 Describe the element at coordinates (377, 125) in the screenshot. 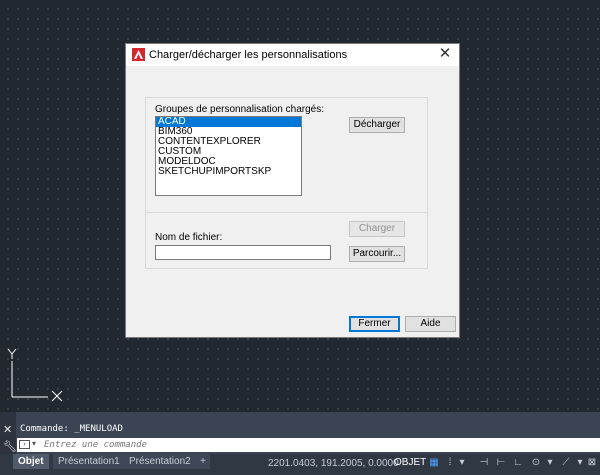

I see `unload-button: Décharger` at that location.